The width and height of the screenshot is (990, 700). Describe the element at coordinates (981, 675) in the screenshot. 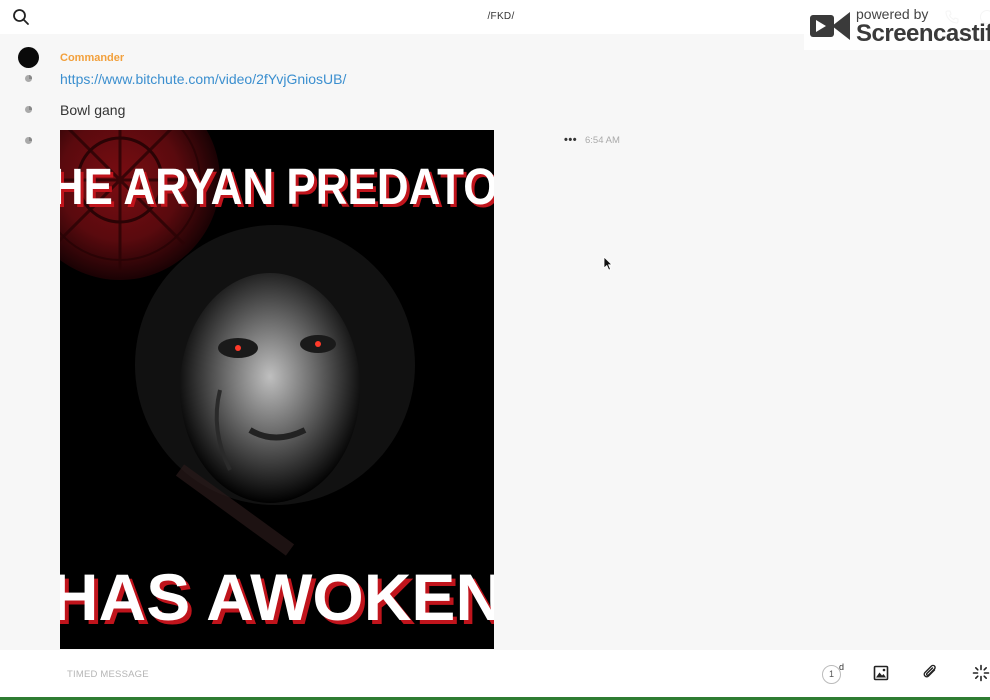

I see `sparkle-icon` at that location.